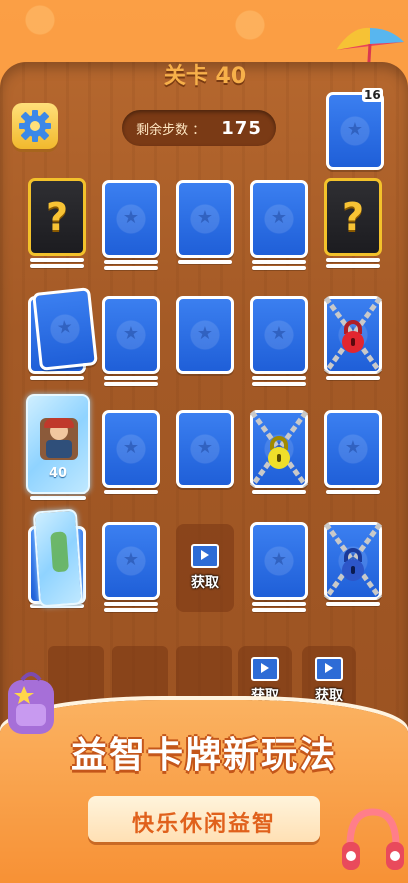  I want to click on character-portrait, so click(59, 439).